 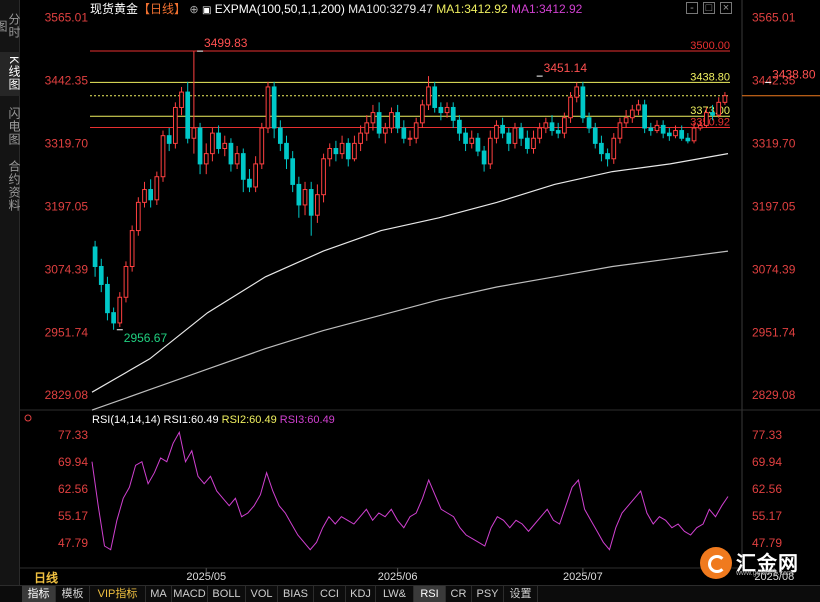 I want to click on bottom-tab-5: BOLL, so click(x=227, y=594).